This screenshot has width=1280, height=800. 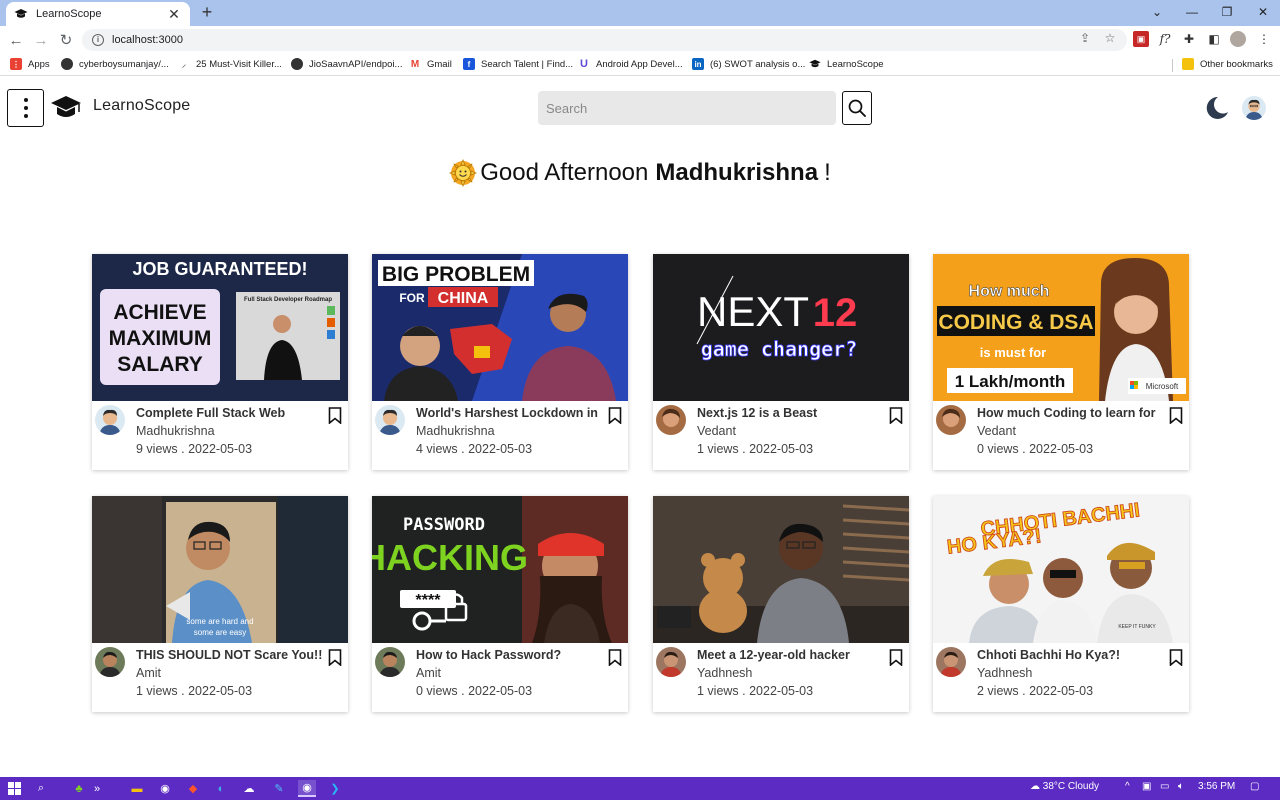 I want to click on video-thumbnail: PASSWORD HACKING ****, so click(x=500, y=569).